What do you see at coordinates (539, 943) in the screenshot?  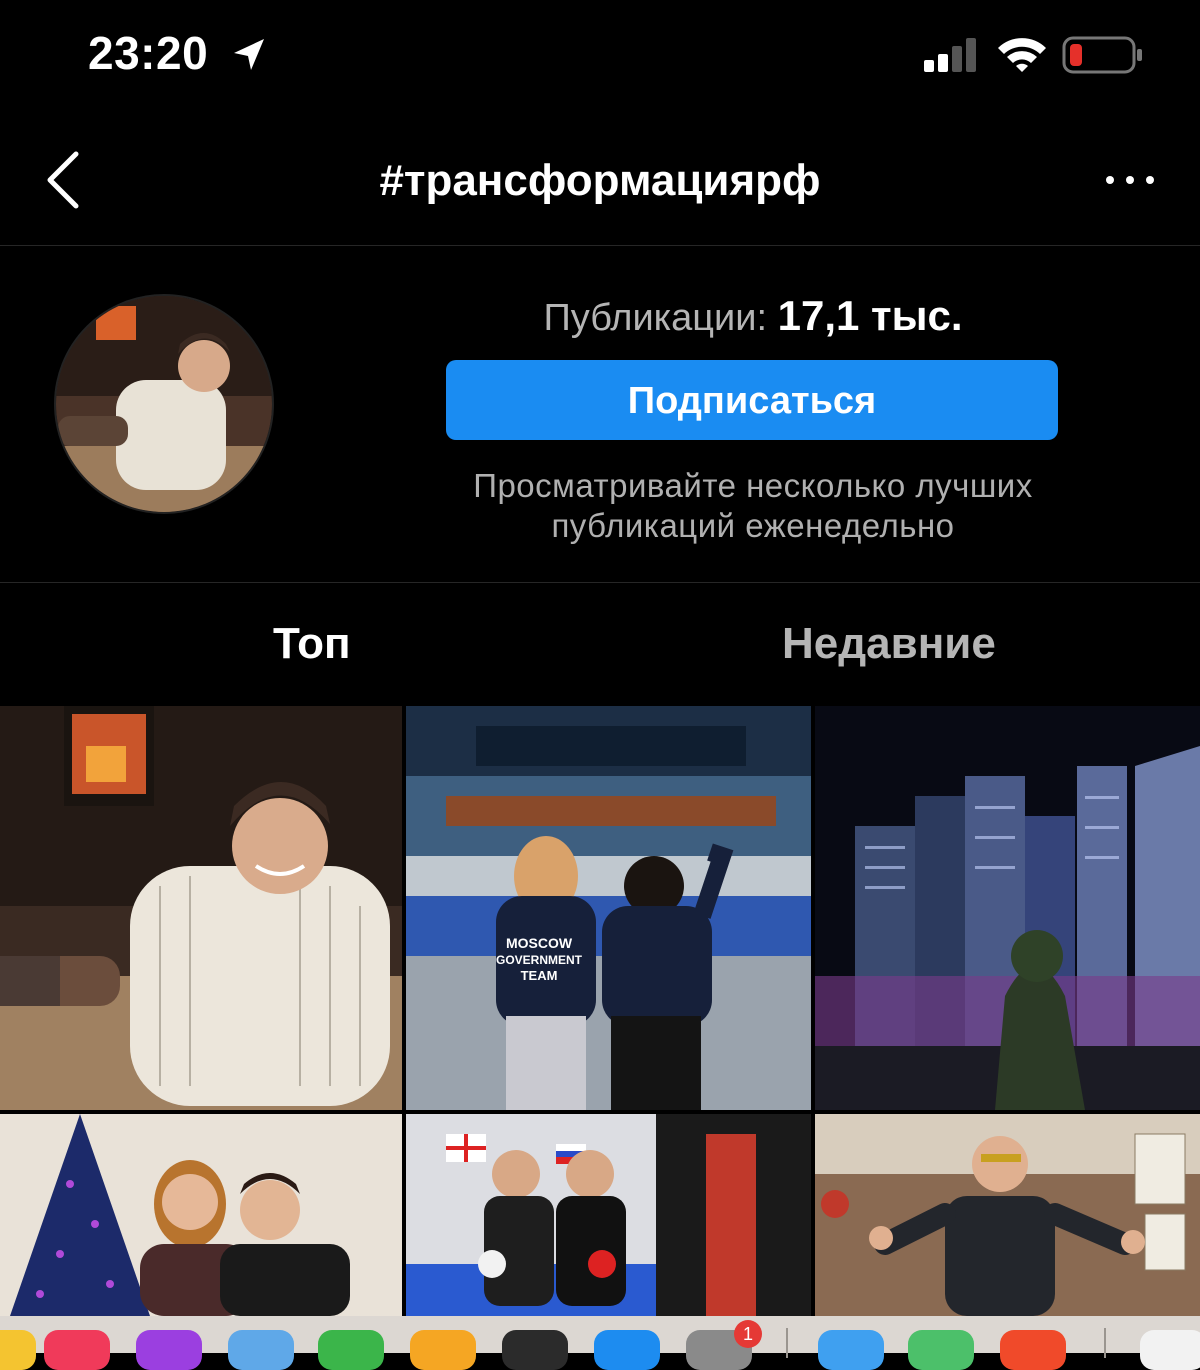 I see `shirt-text-1: MOSCOW` at bounding box center [539, 943].